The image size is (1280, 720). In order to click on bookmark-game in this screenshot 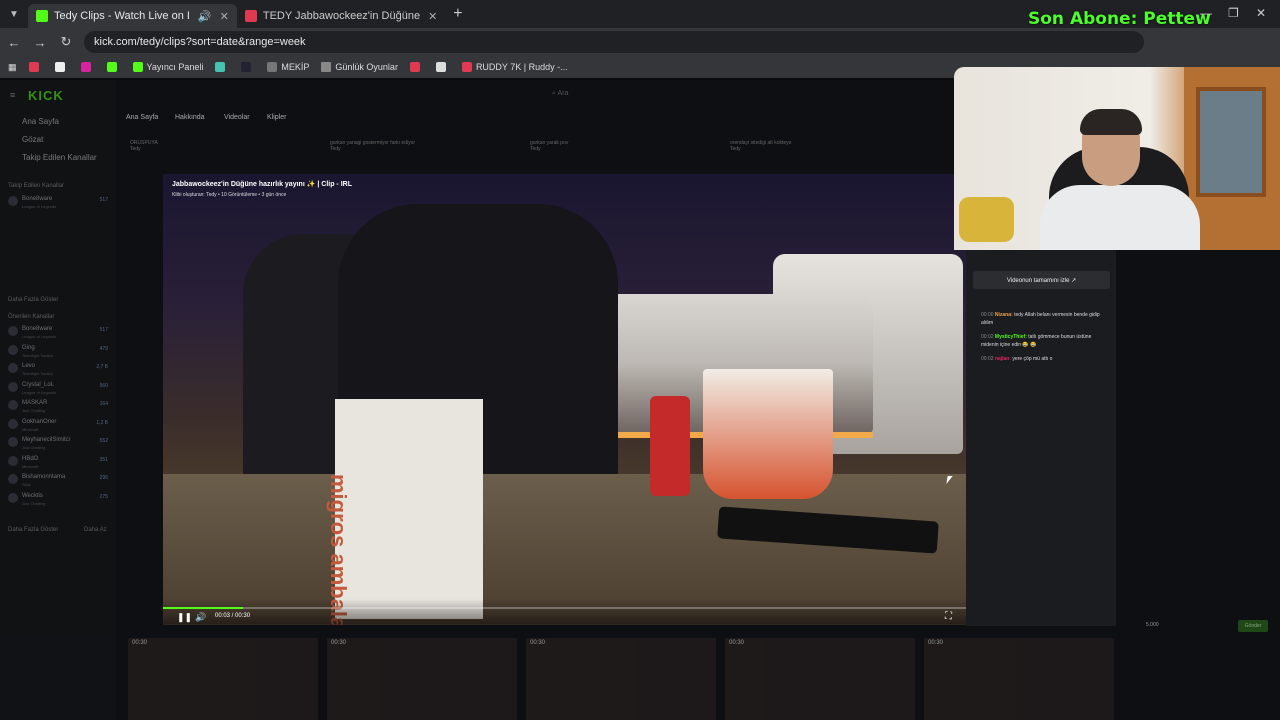, I will do `click(442, 67)`.